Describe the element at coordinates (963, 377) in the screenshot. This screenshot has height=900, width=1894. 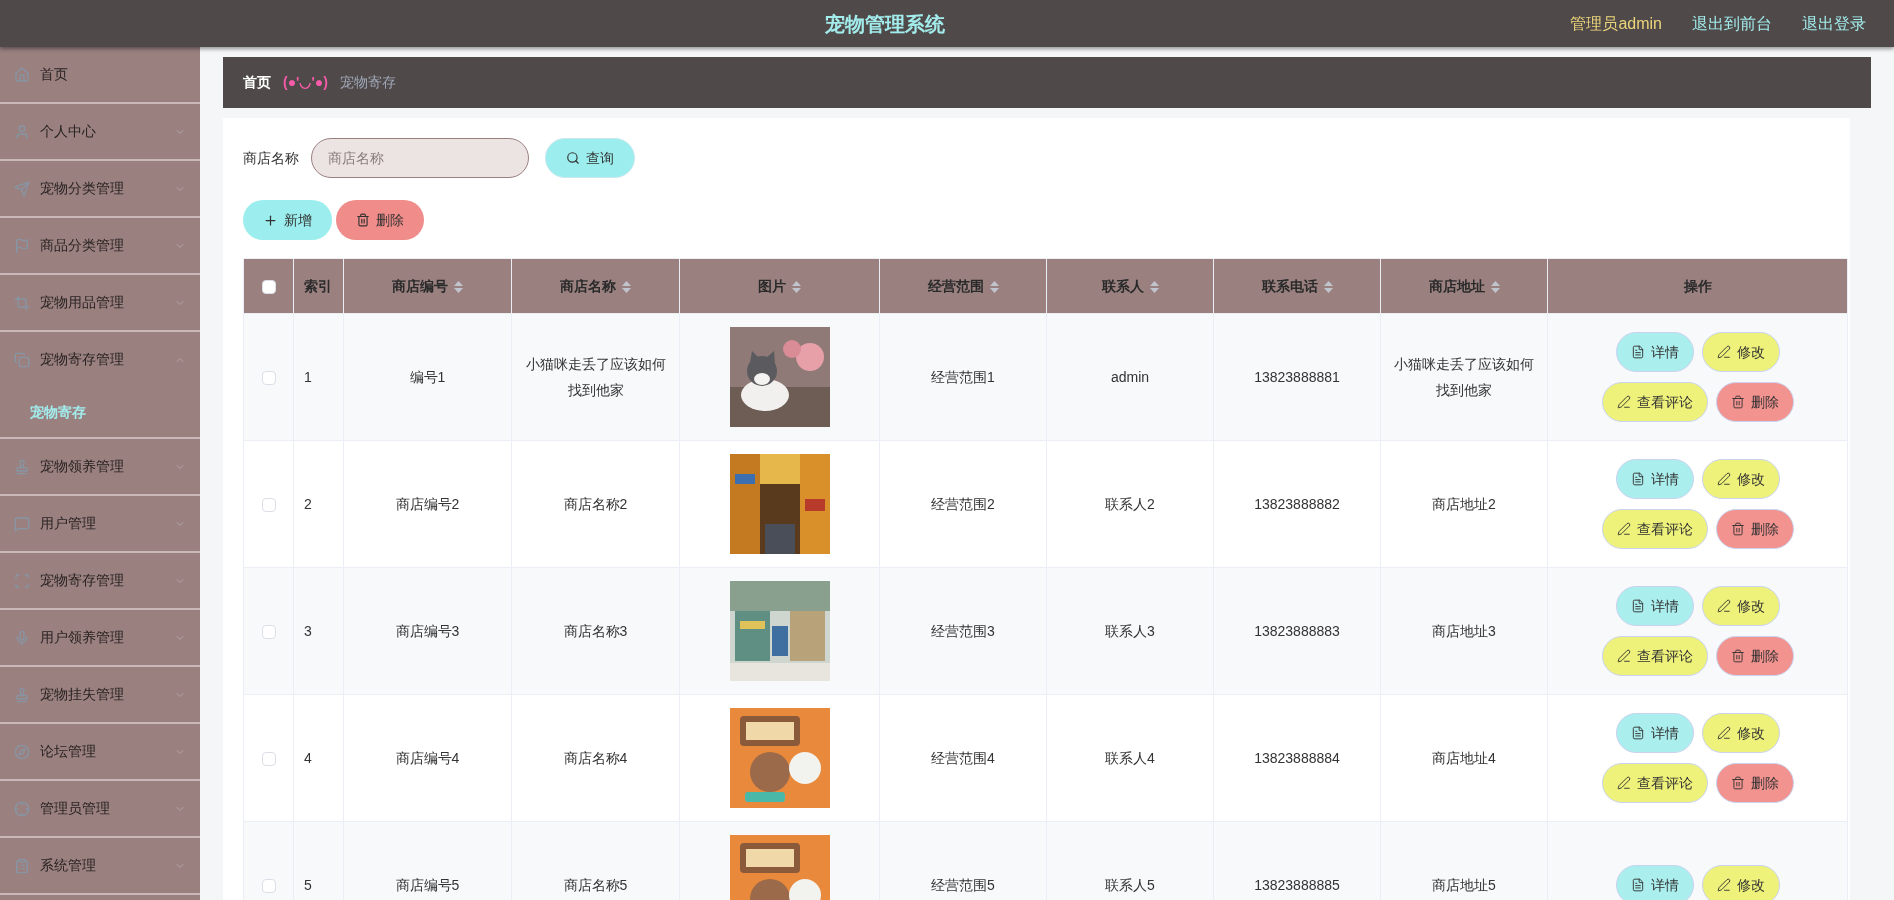
I see `table-cell-text: 经营范围1` at that location.